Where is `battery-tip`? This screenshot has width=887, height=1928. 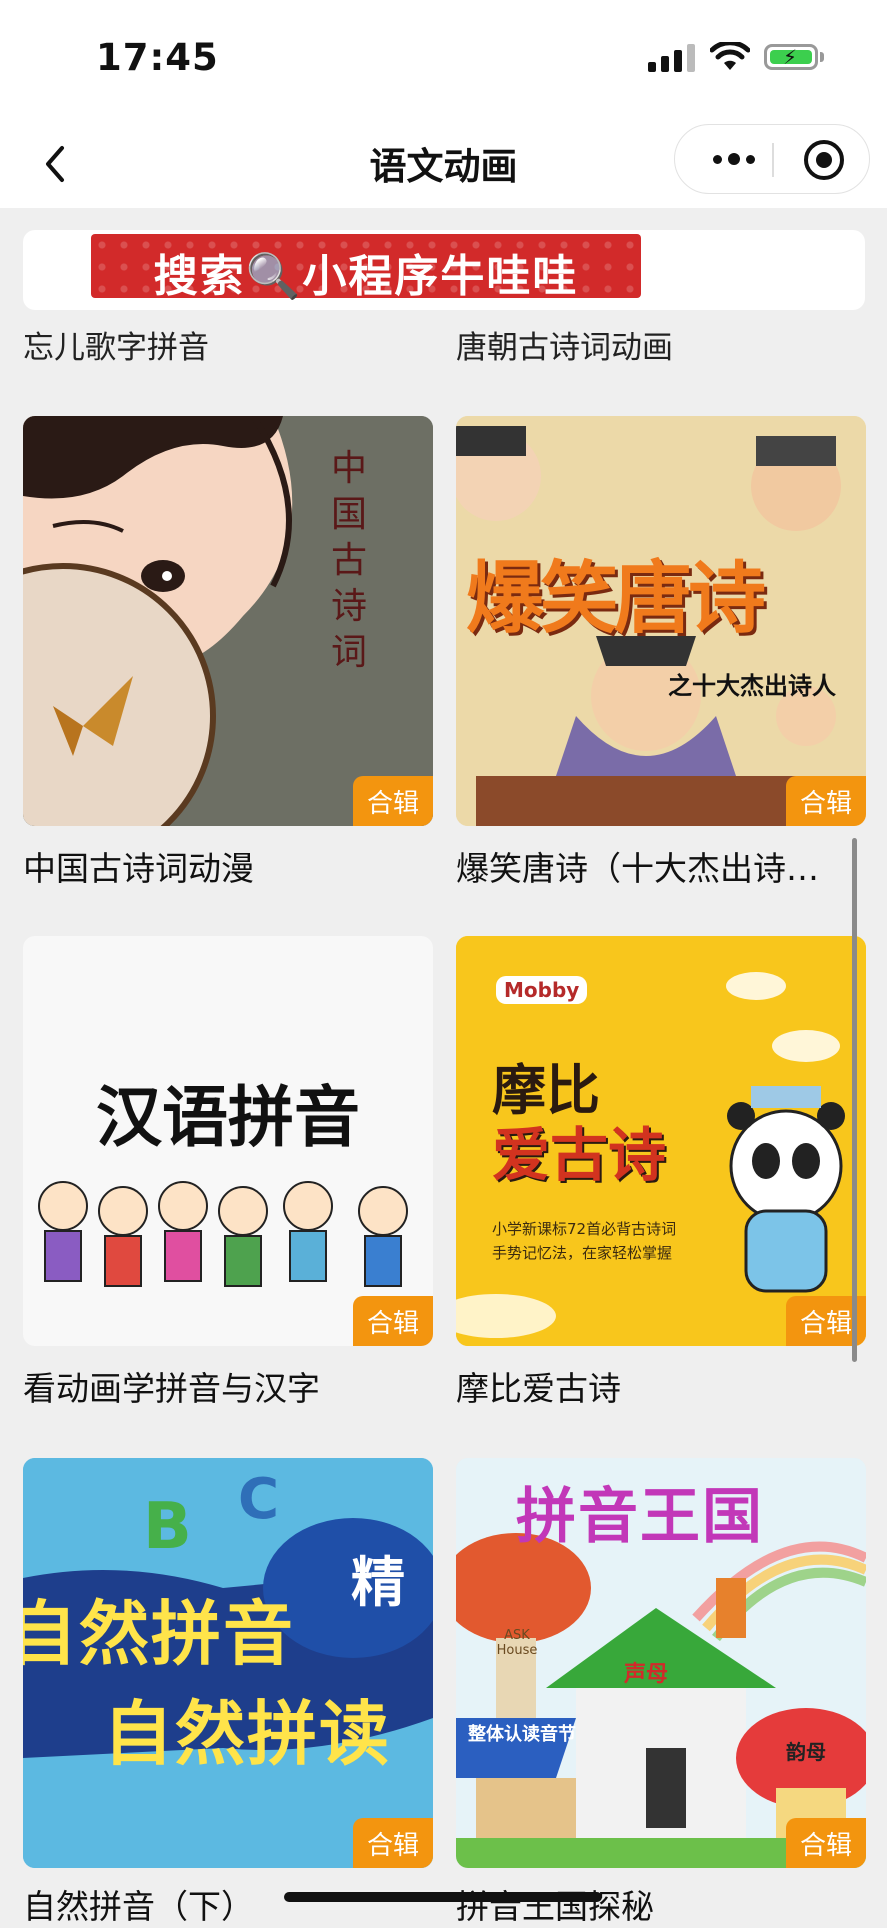
battery-tip is located at coordinates (822, 57).